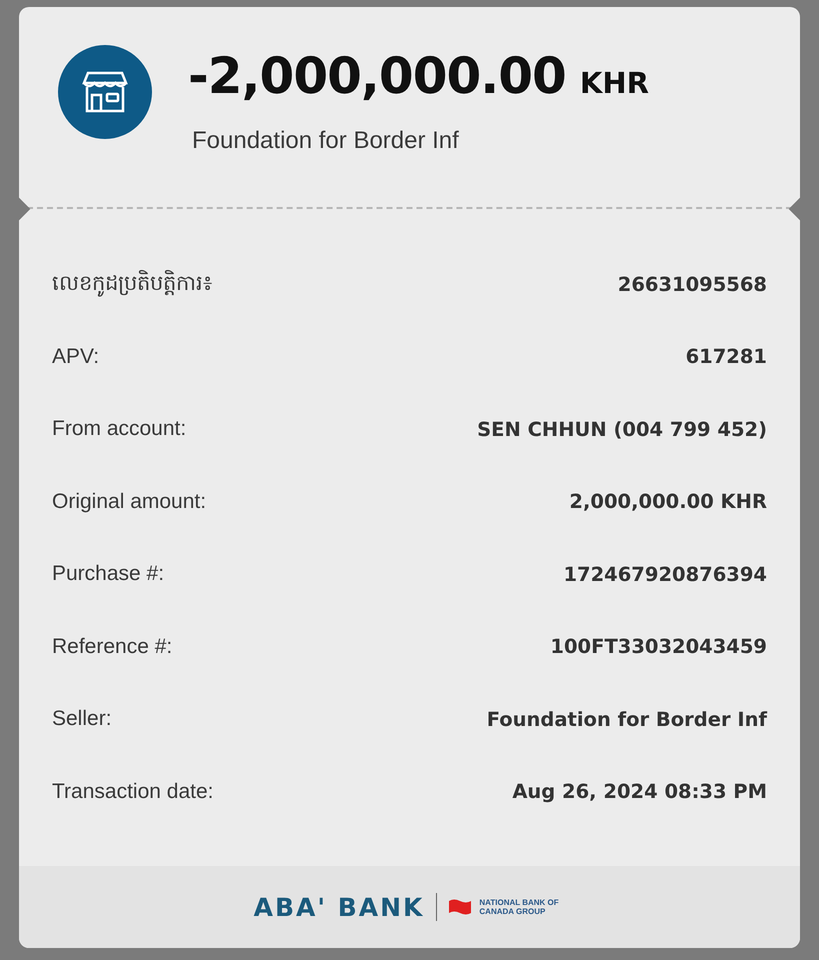  Describe the element at coordinates (614, 83) in the screenshot. I see `currency: KHR` at that location.